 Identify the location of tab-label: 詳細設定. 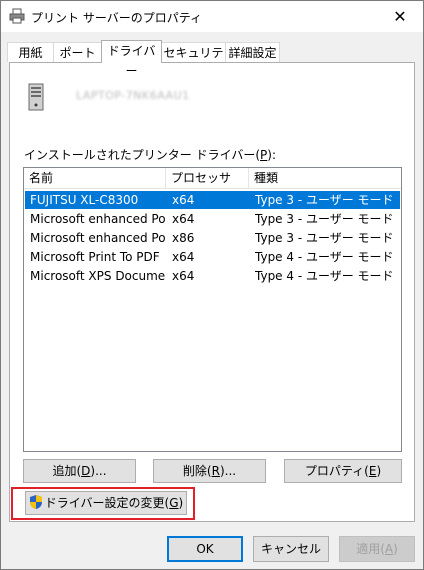
(252, 53).